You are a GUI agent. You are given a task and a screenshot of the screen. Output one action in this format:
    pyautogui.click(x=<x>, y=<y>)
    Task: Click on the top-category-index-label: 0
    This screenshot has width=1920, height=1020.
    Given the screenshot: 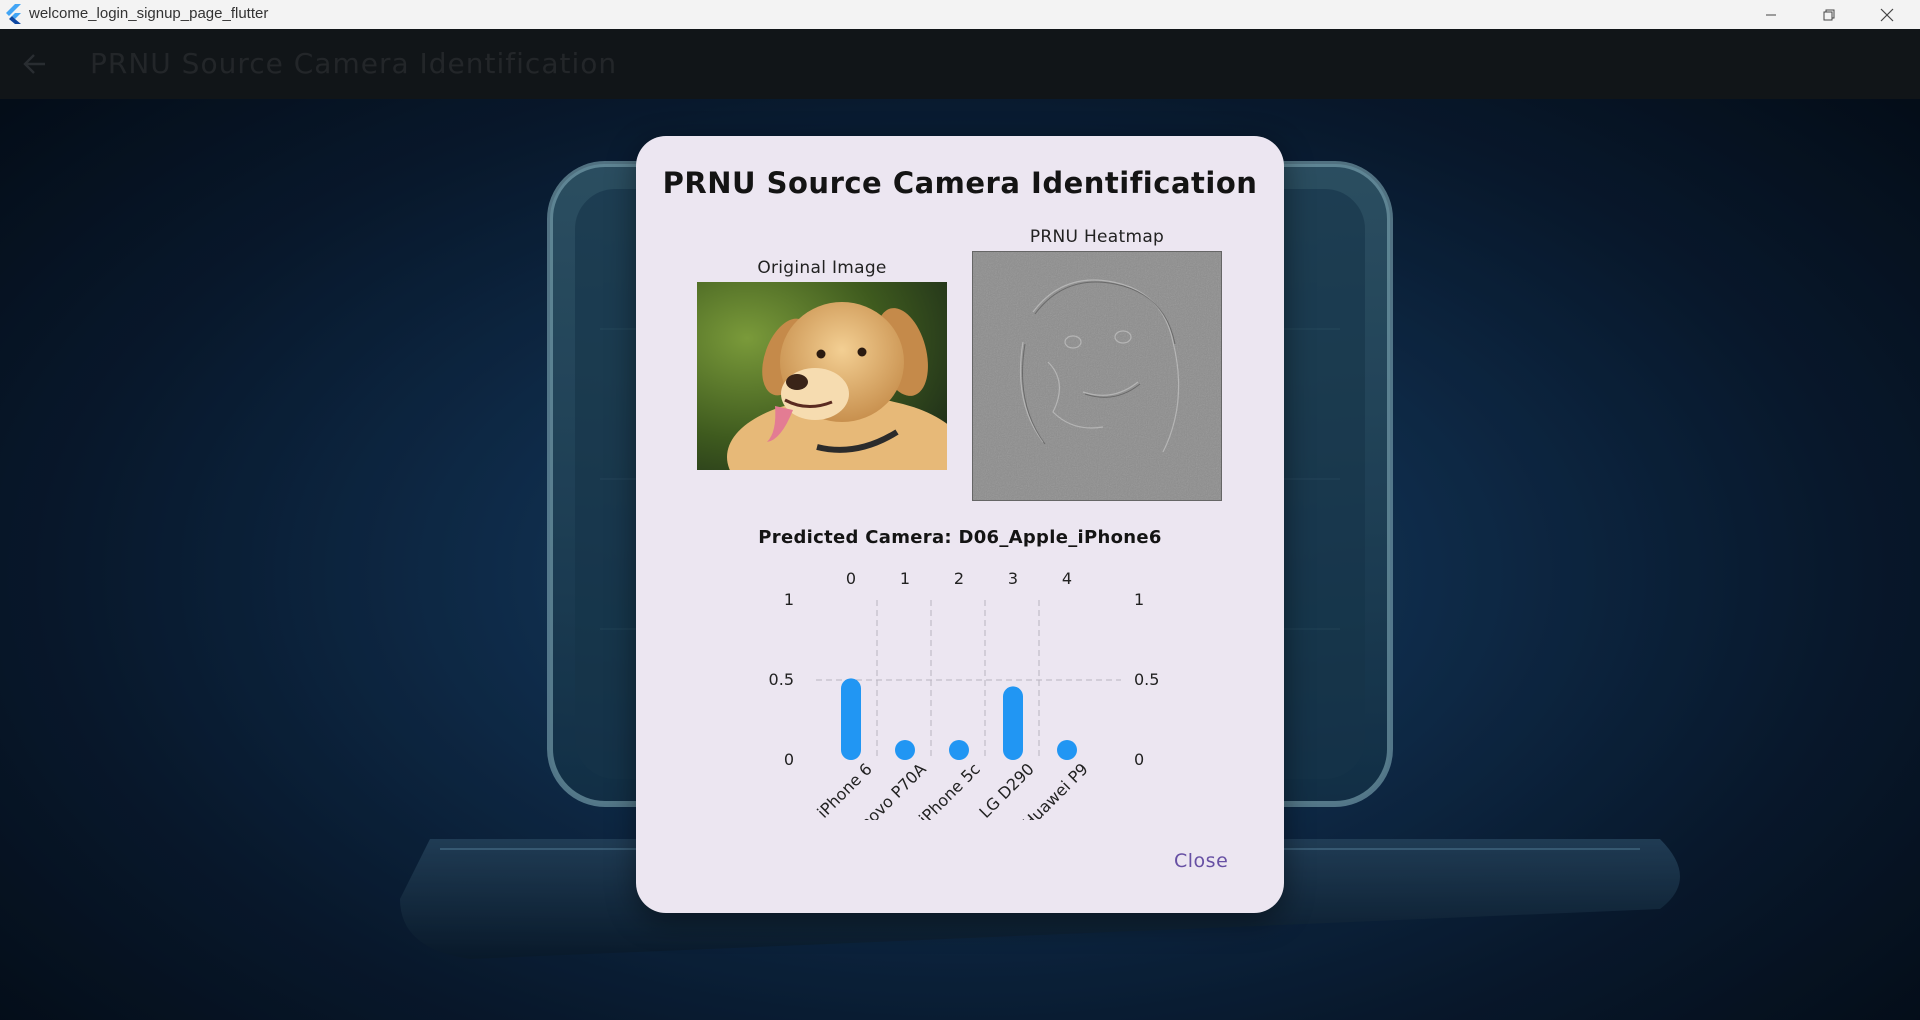 What is the action you would take?
    pyautogui.click(x=851, y=578)
    